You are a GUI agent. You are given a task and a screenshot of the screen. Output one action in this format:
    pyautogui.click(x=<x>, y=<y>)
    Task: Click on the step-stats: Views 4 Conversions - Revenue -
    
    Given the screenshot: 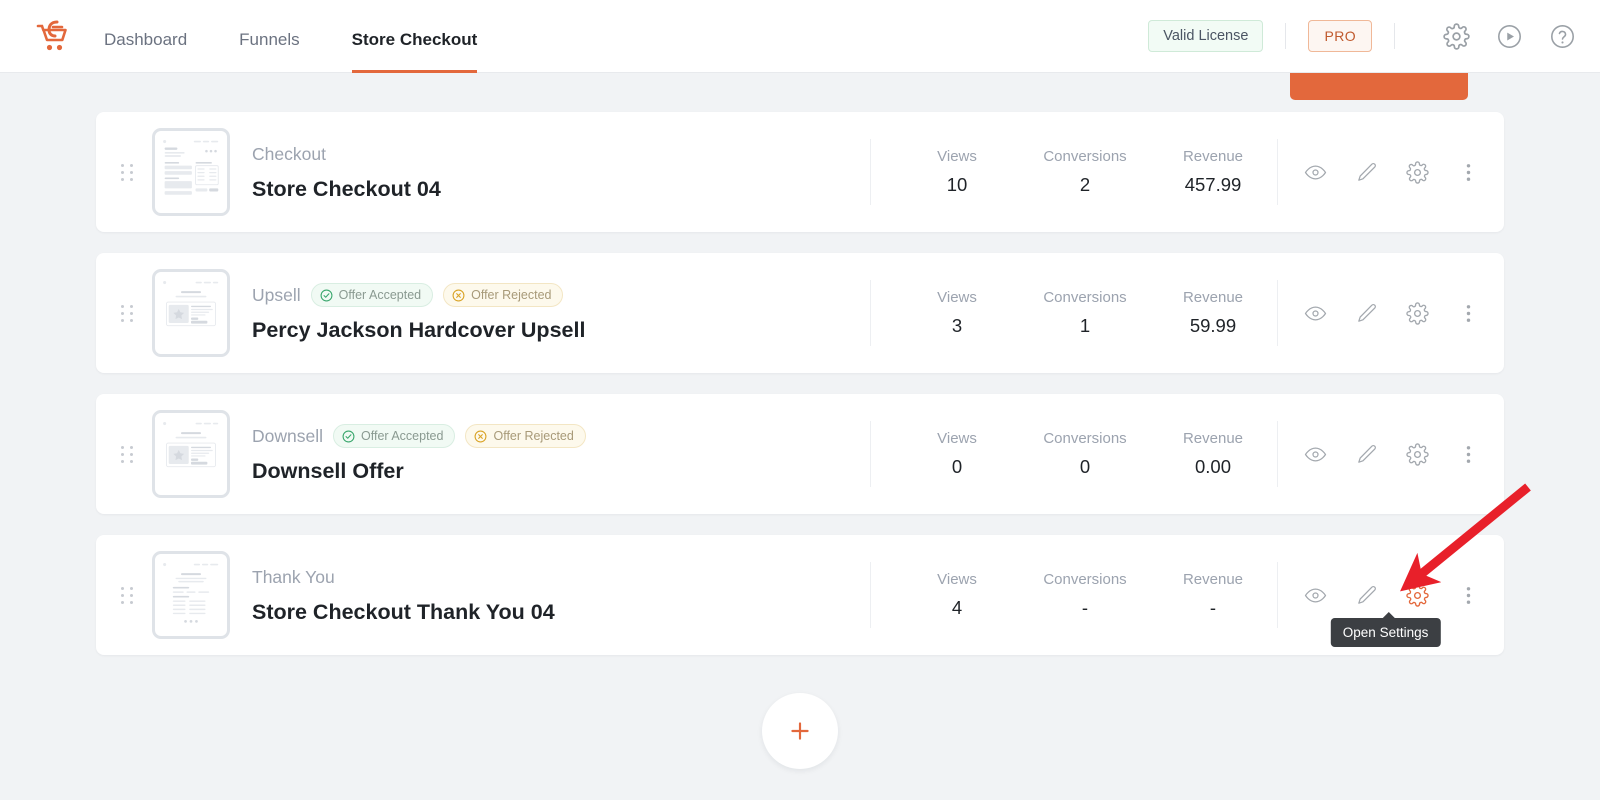 What is the action you would take?
    pyautogui.click(x=1073, y=595)
    